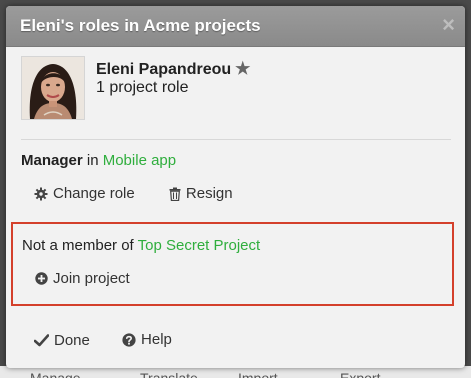 This screenshot has width=471, height=378. I want to click on dialog-titlebar: Eleni's roles in Acme projects ×, so click(235, 26).